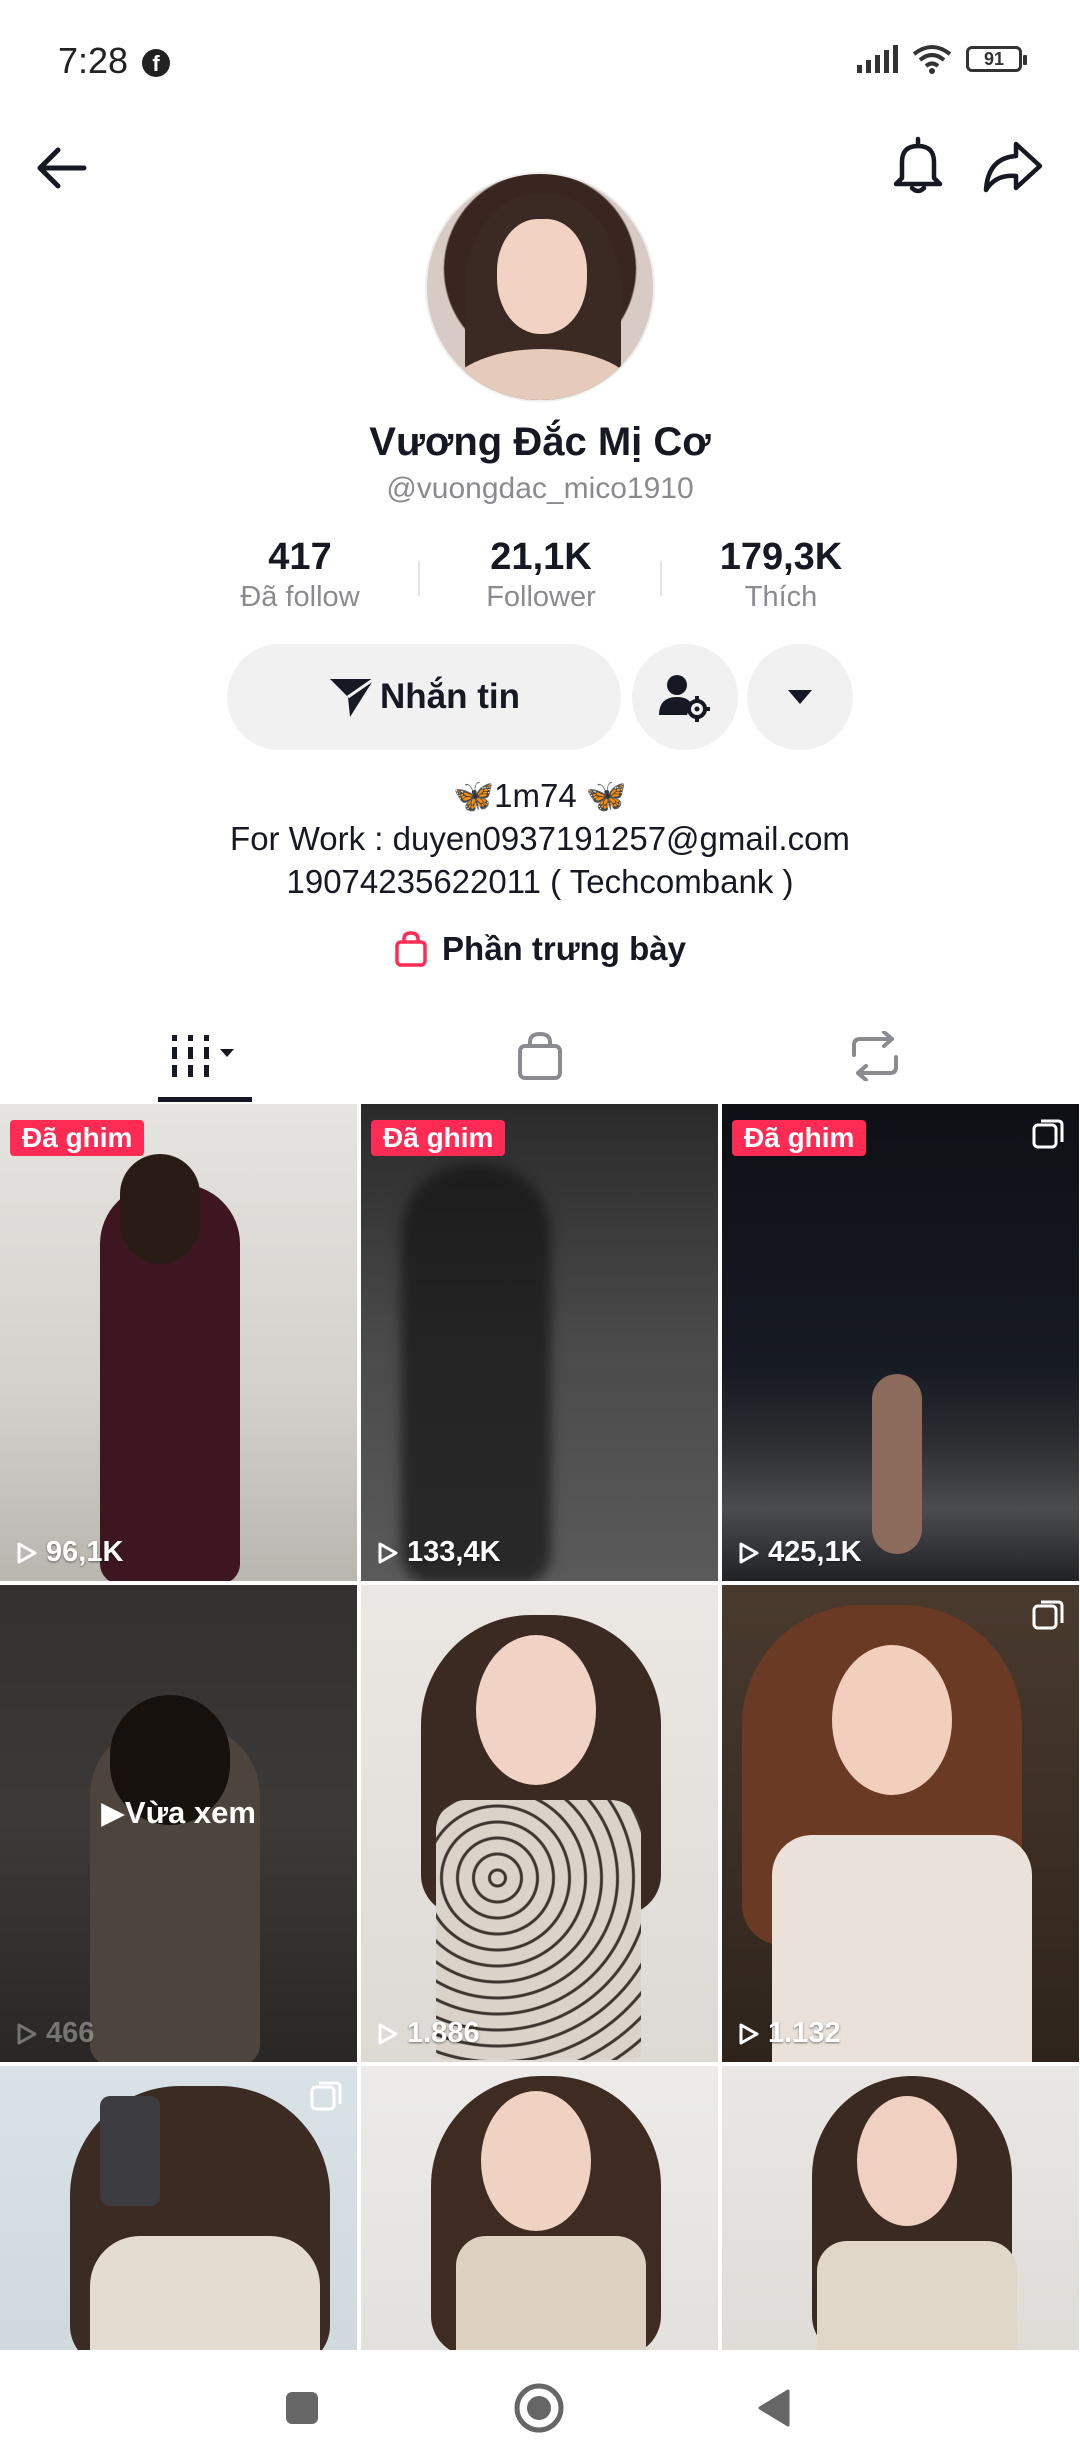 This screenshot has width=1080, height=2460. Describe the element at coordinates (70, 2033) in the screenshot. I see `view-count-value: 466` at that location.